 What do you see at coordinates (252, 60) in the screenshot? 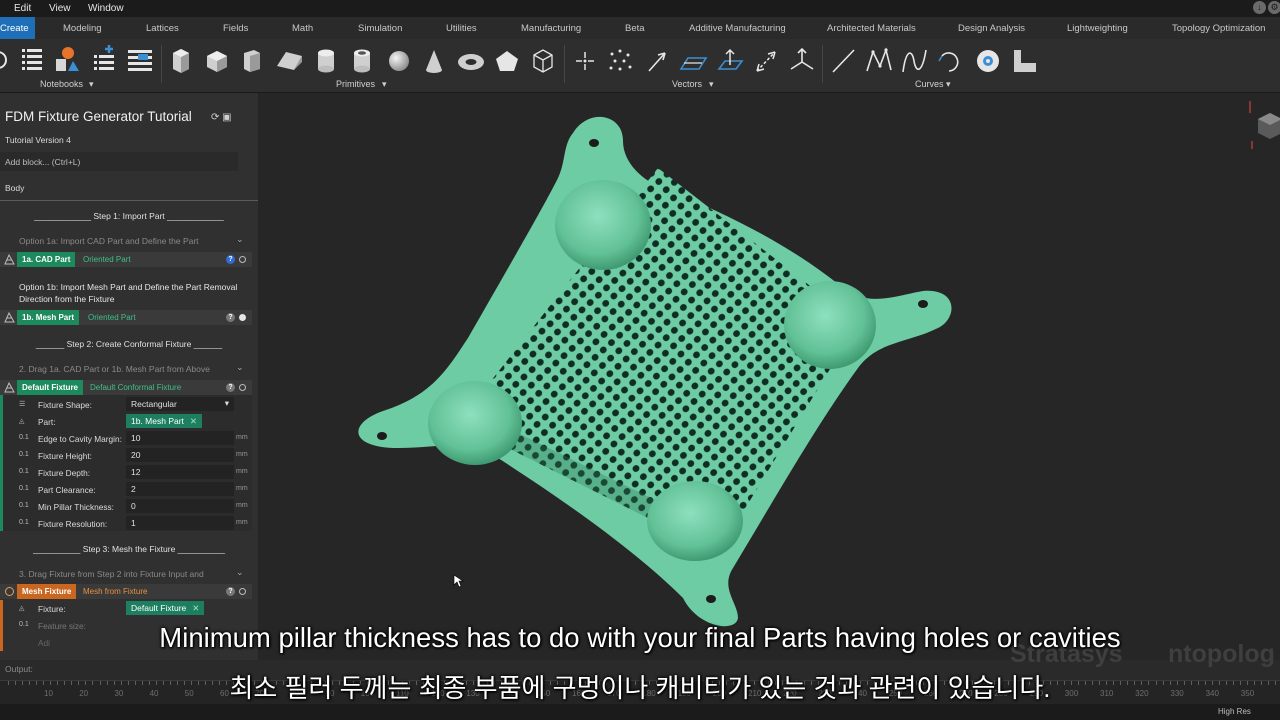
I see `prism-icon` at bounding box center [252, 60].